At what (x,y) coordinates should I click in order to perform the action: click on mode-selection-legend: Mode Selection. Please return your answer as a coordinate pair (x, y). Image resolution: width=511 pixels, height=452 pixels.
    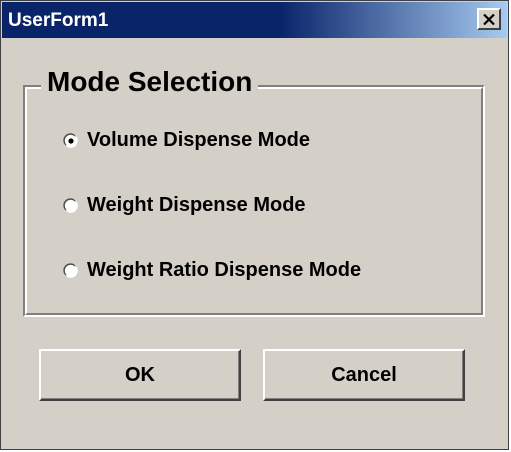
    Looking at the image, I should click on (150, 82).